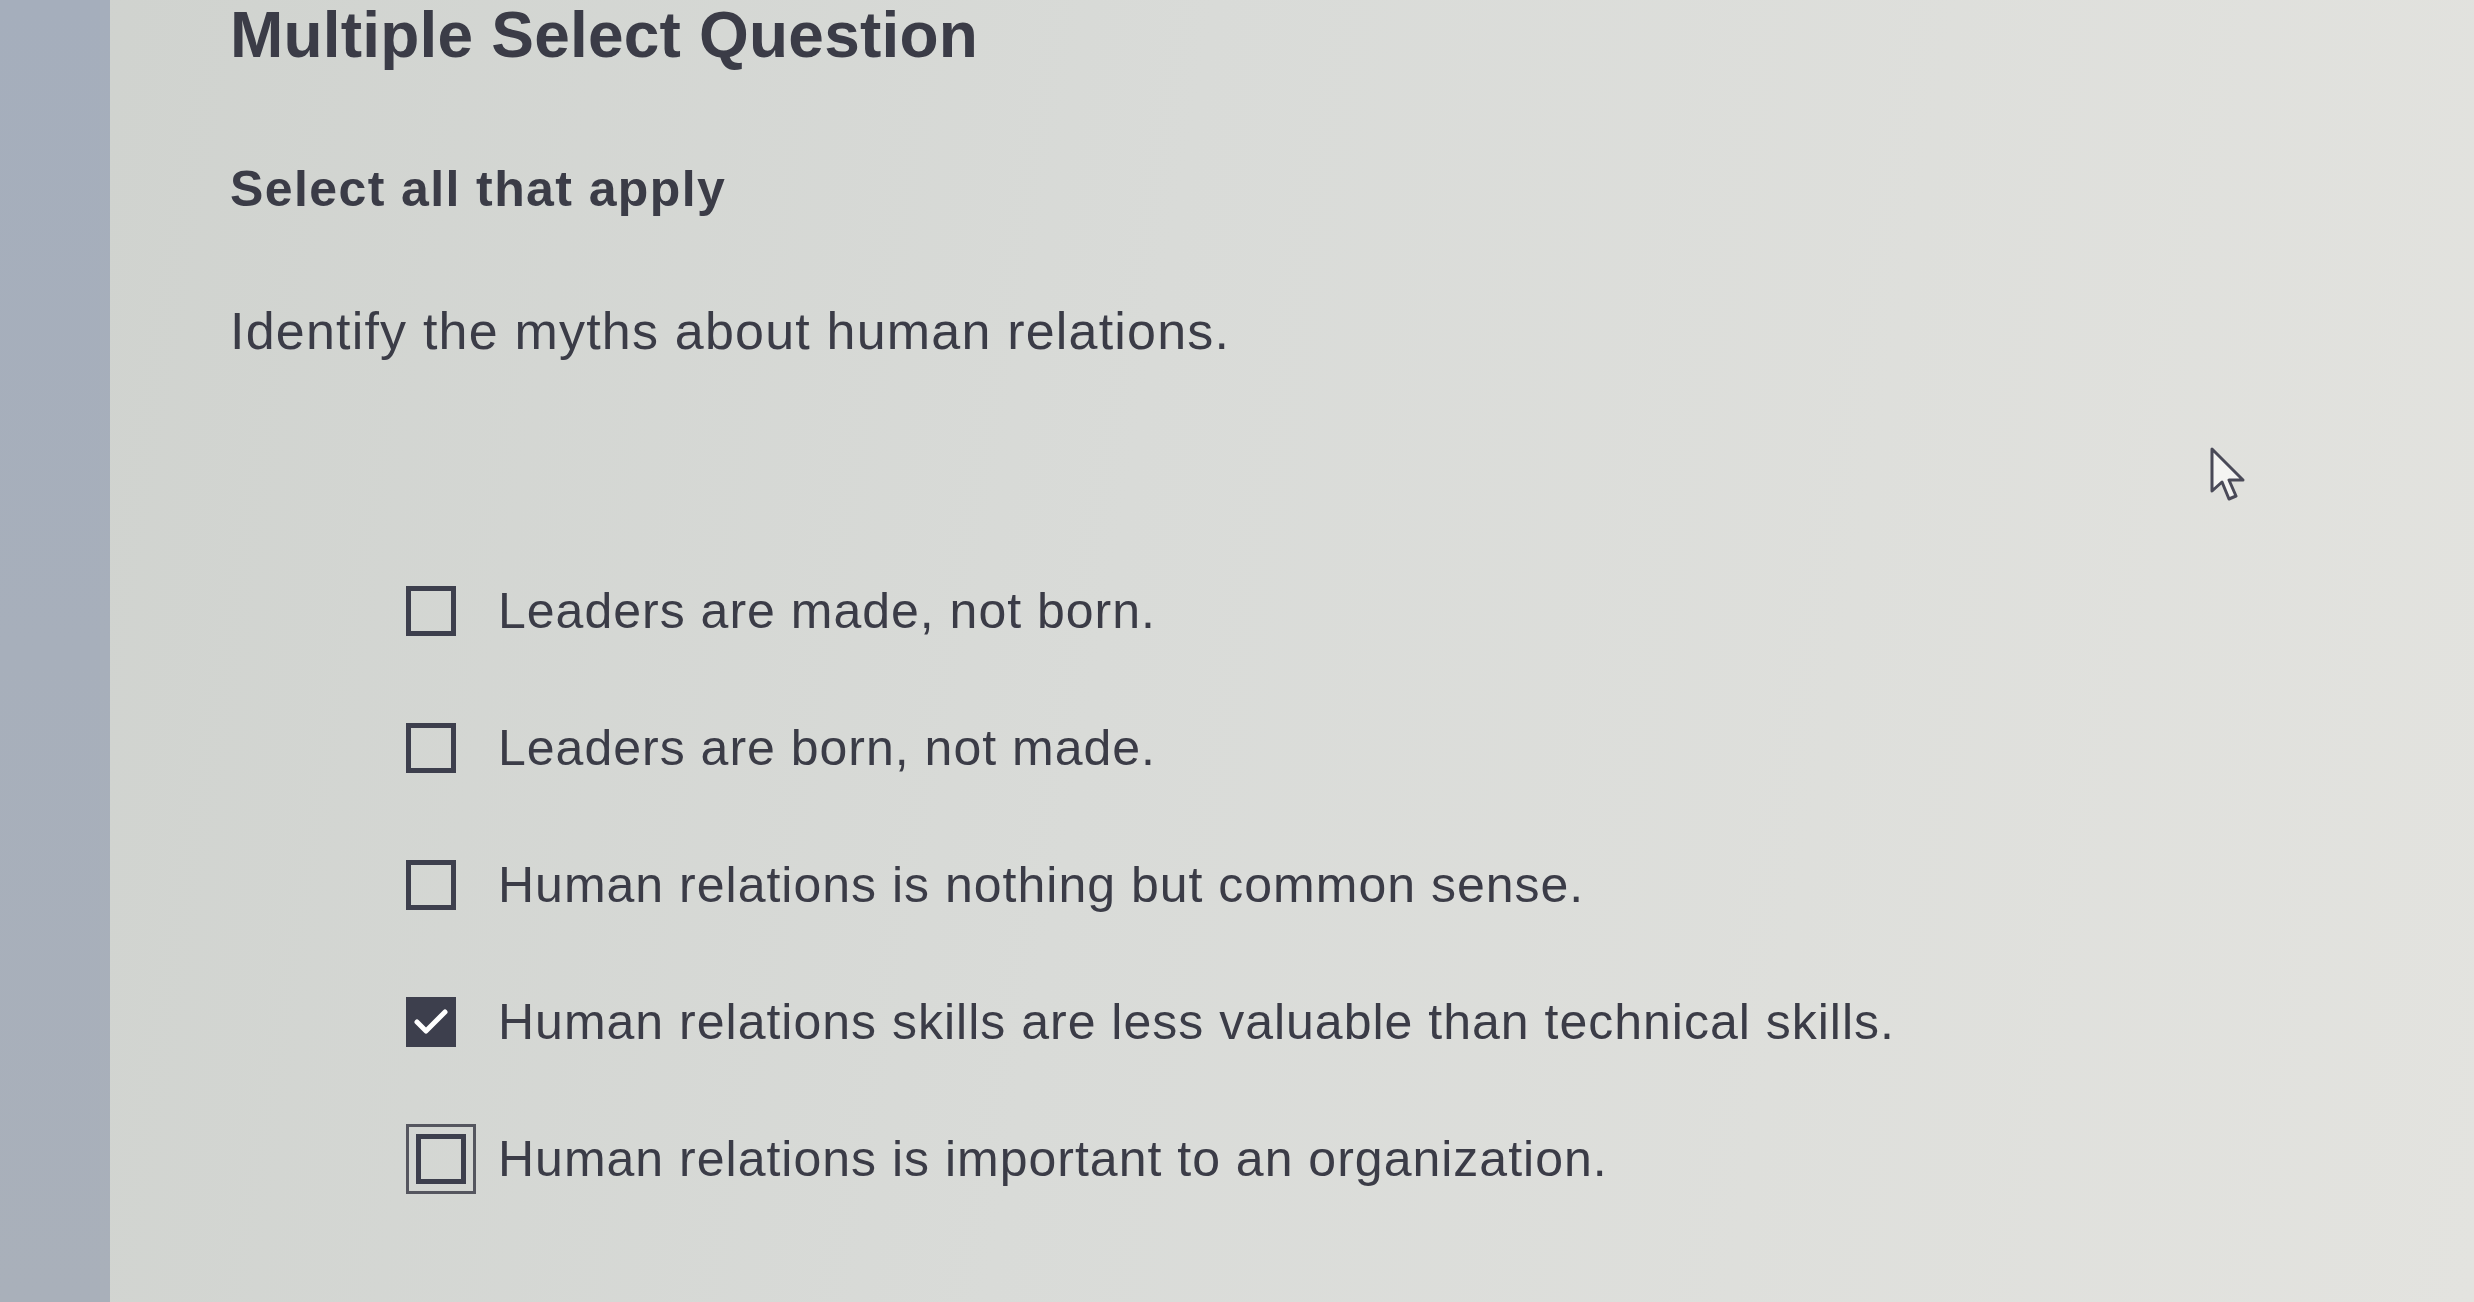 Image resolution: width=2474 pixels, height=1302 pixels. Describe the element at coordinates (1041, 885) in the screenshot. I see `option-label: Human relations is nothing but common sense.` at that location.